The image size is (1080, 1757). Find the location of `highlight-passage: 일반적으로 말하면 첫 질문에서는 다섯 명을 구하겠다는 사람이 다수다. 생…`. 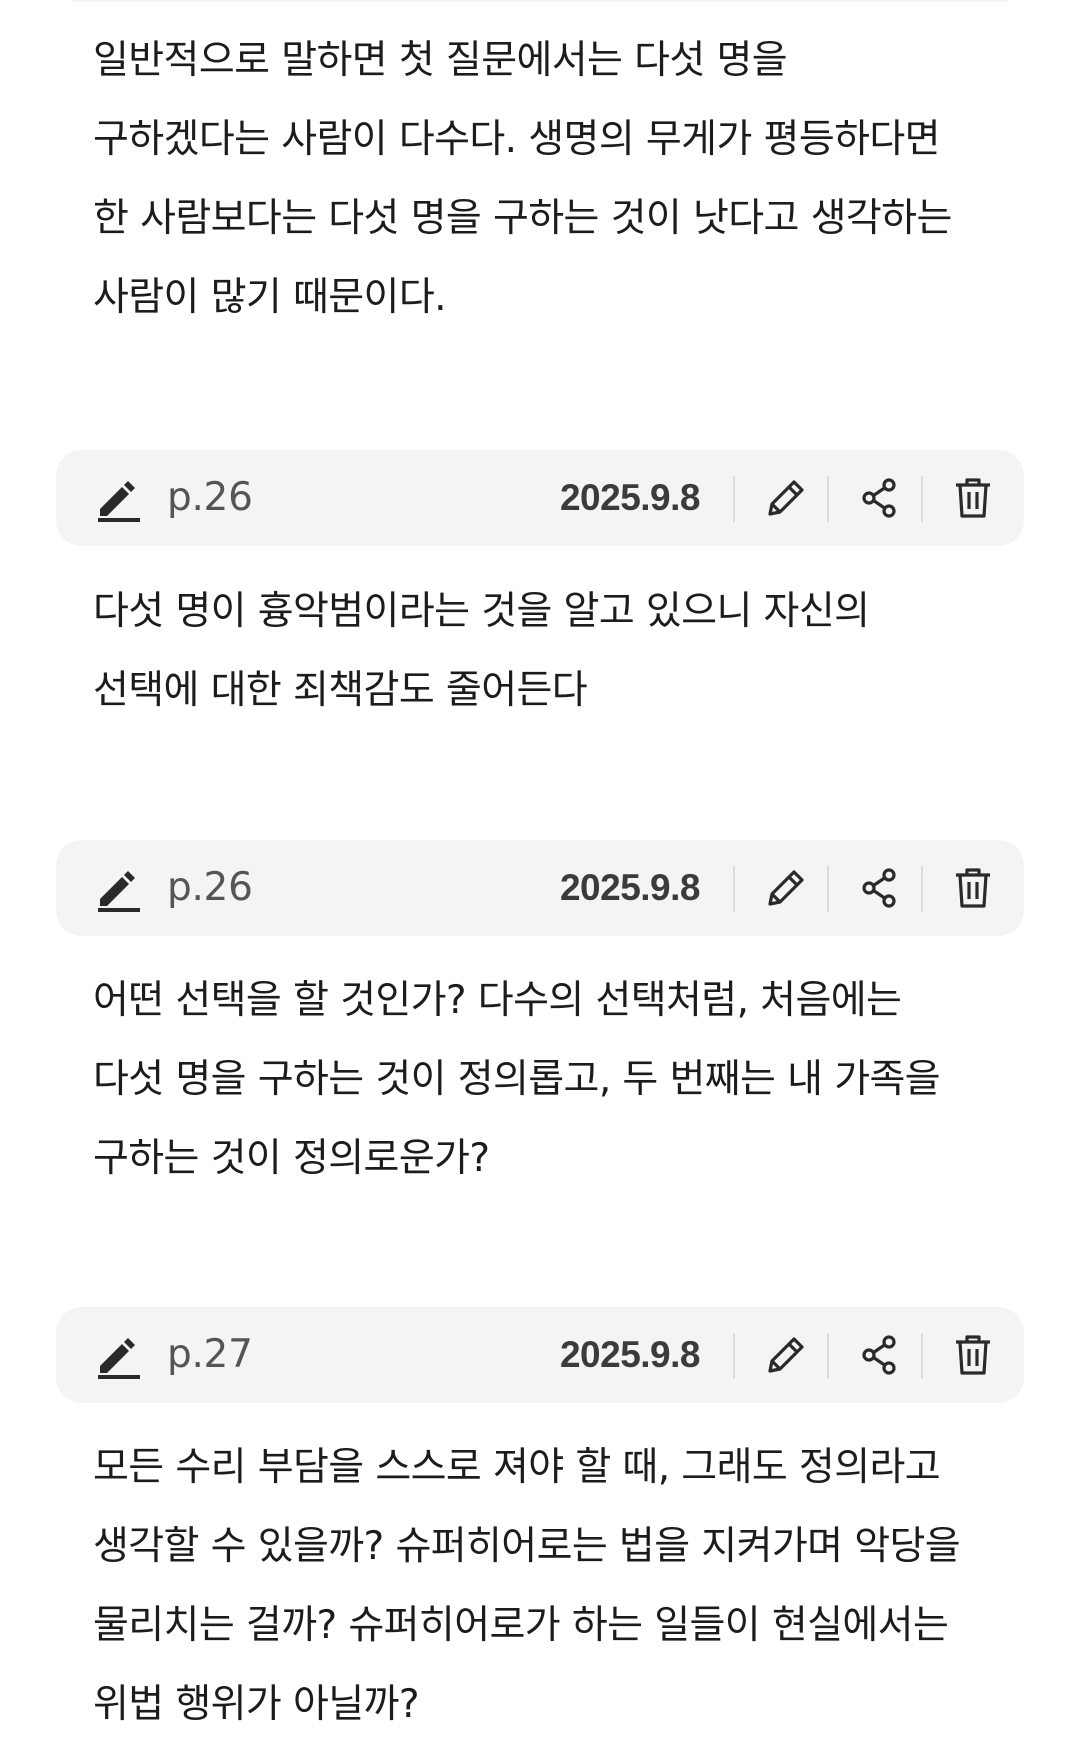

highlight-passage: 일반적으로 말하면 첫 질문에서는 다섯 명을 구하겠다는 사람이 다수다. 생… is located at coordinates (543, 179).